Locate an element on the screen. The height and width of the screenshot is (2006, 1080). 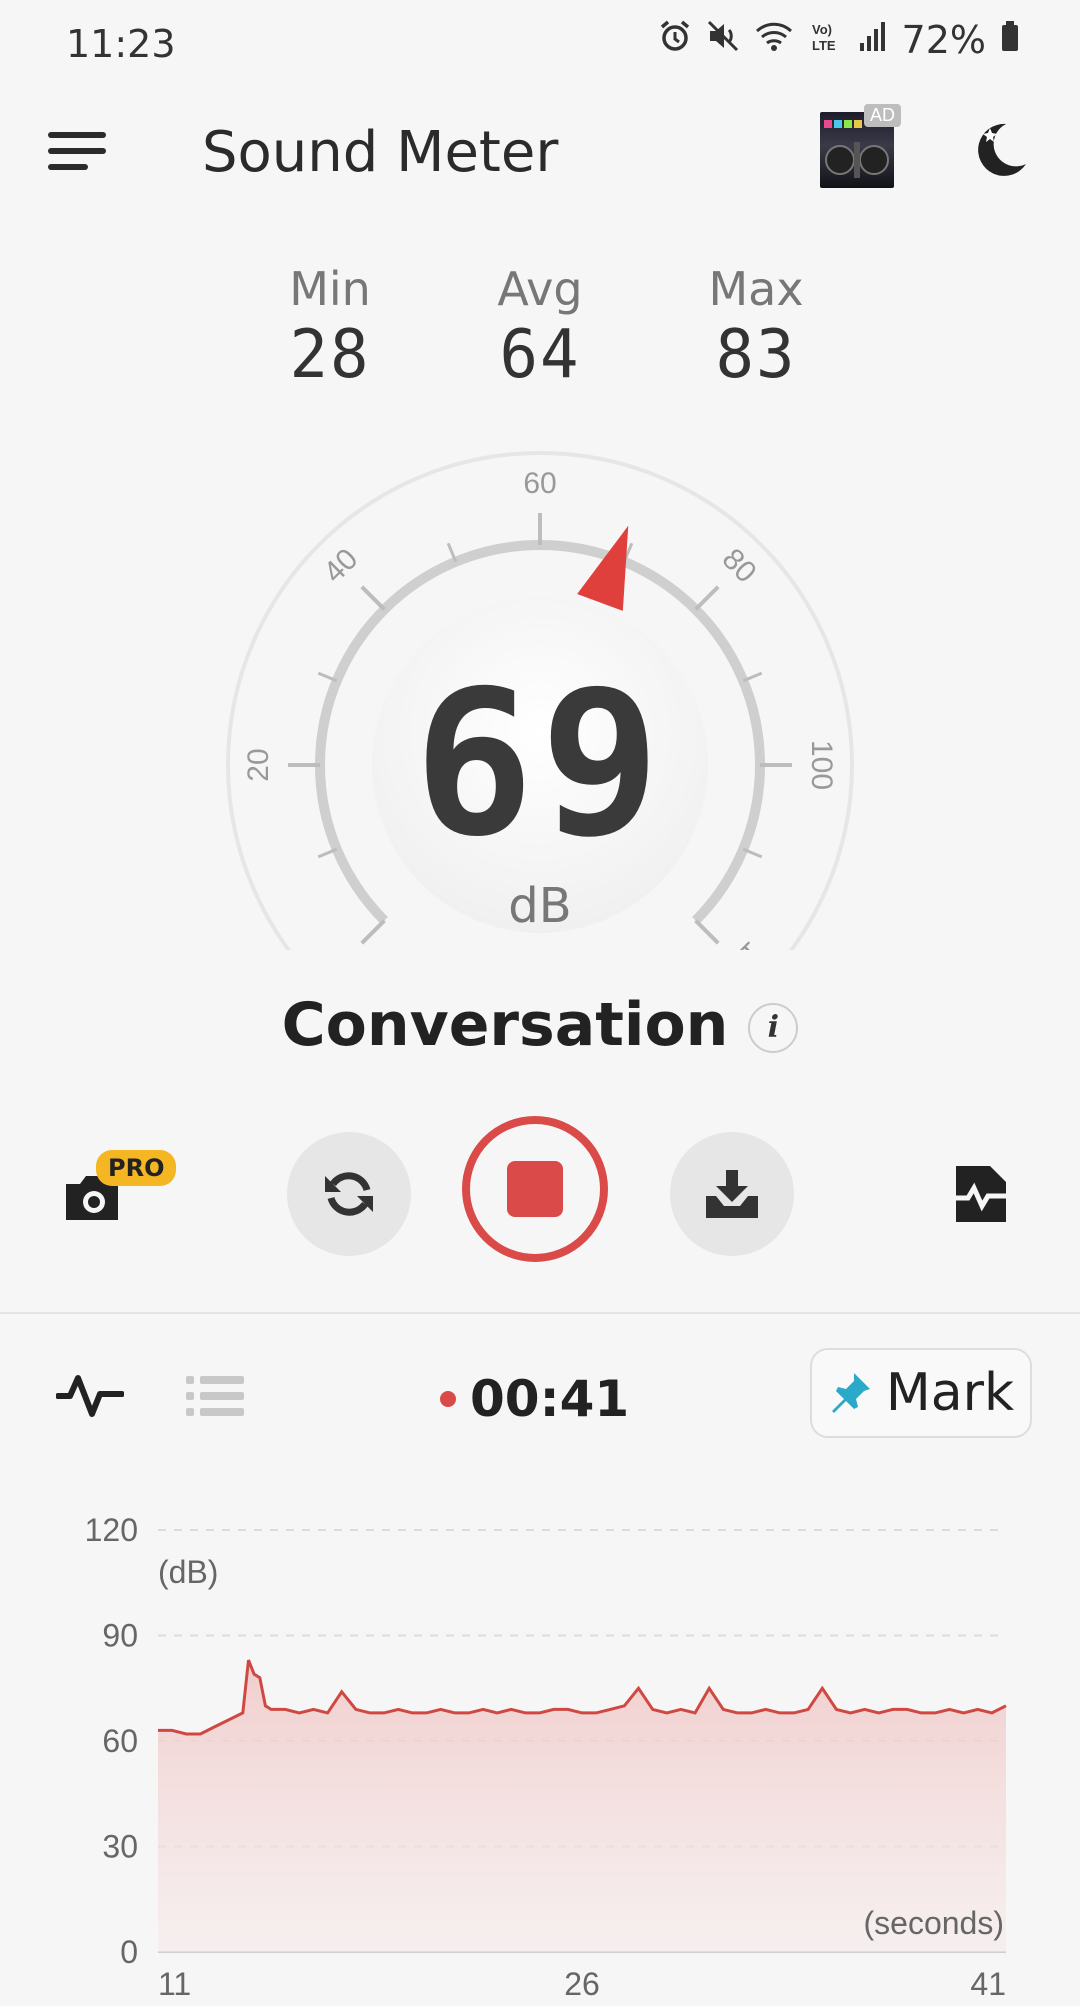
stat-min-label: Min is located at coordinates (330, 289).